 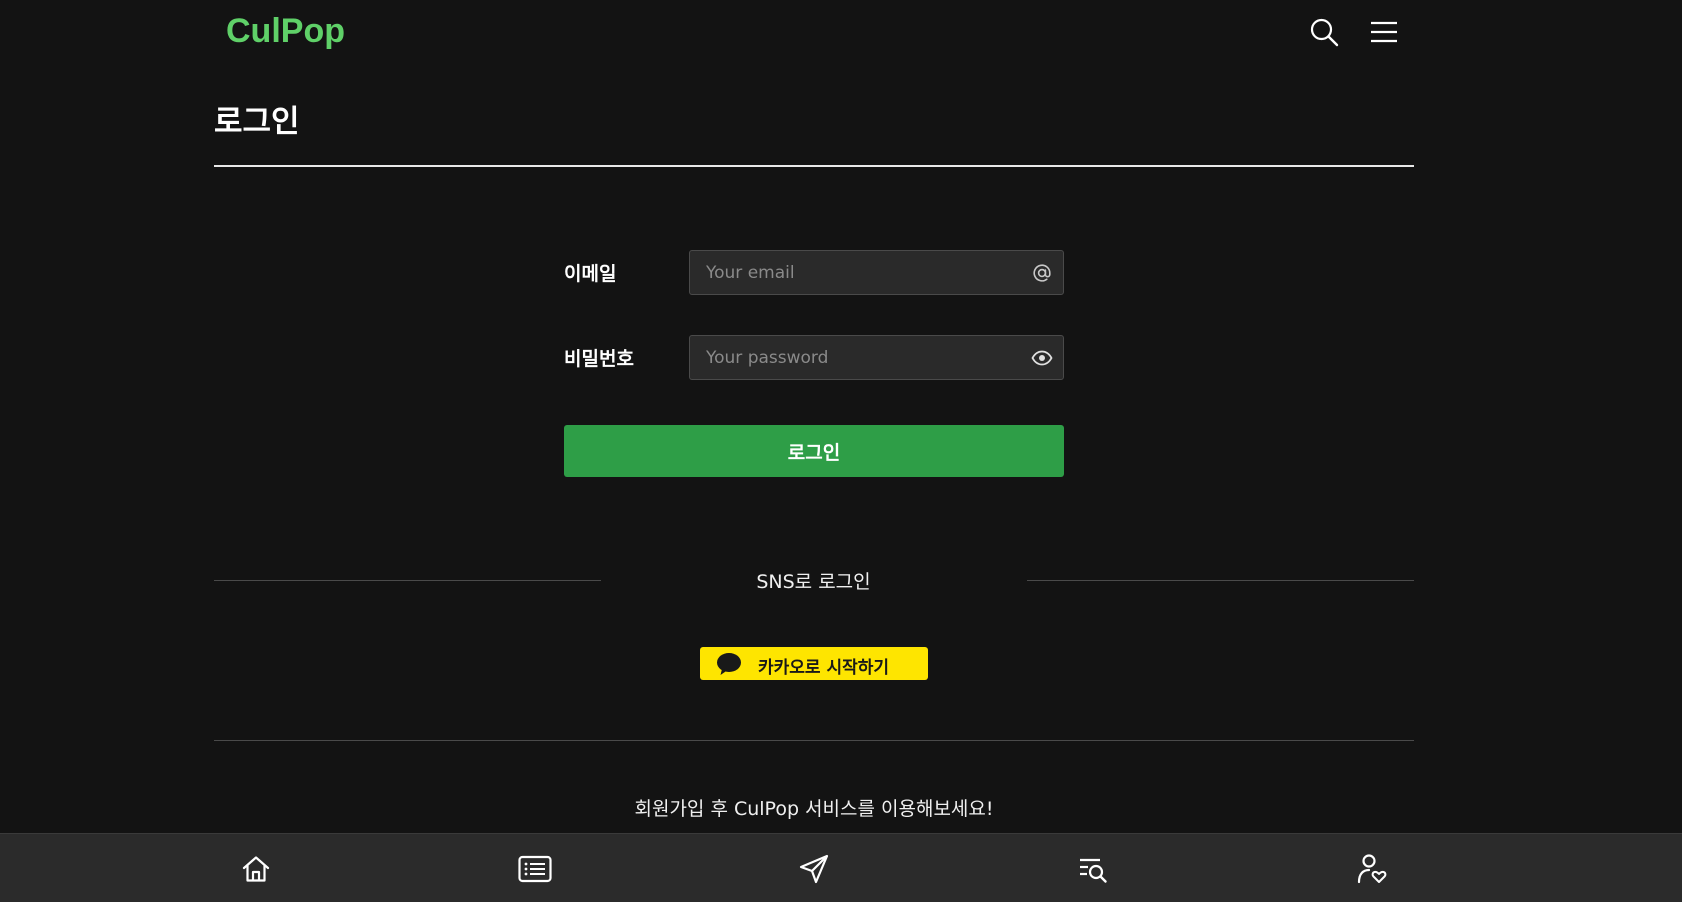 I want to click on email-field-container, so click(x=876, y=272).